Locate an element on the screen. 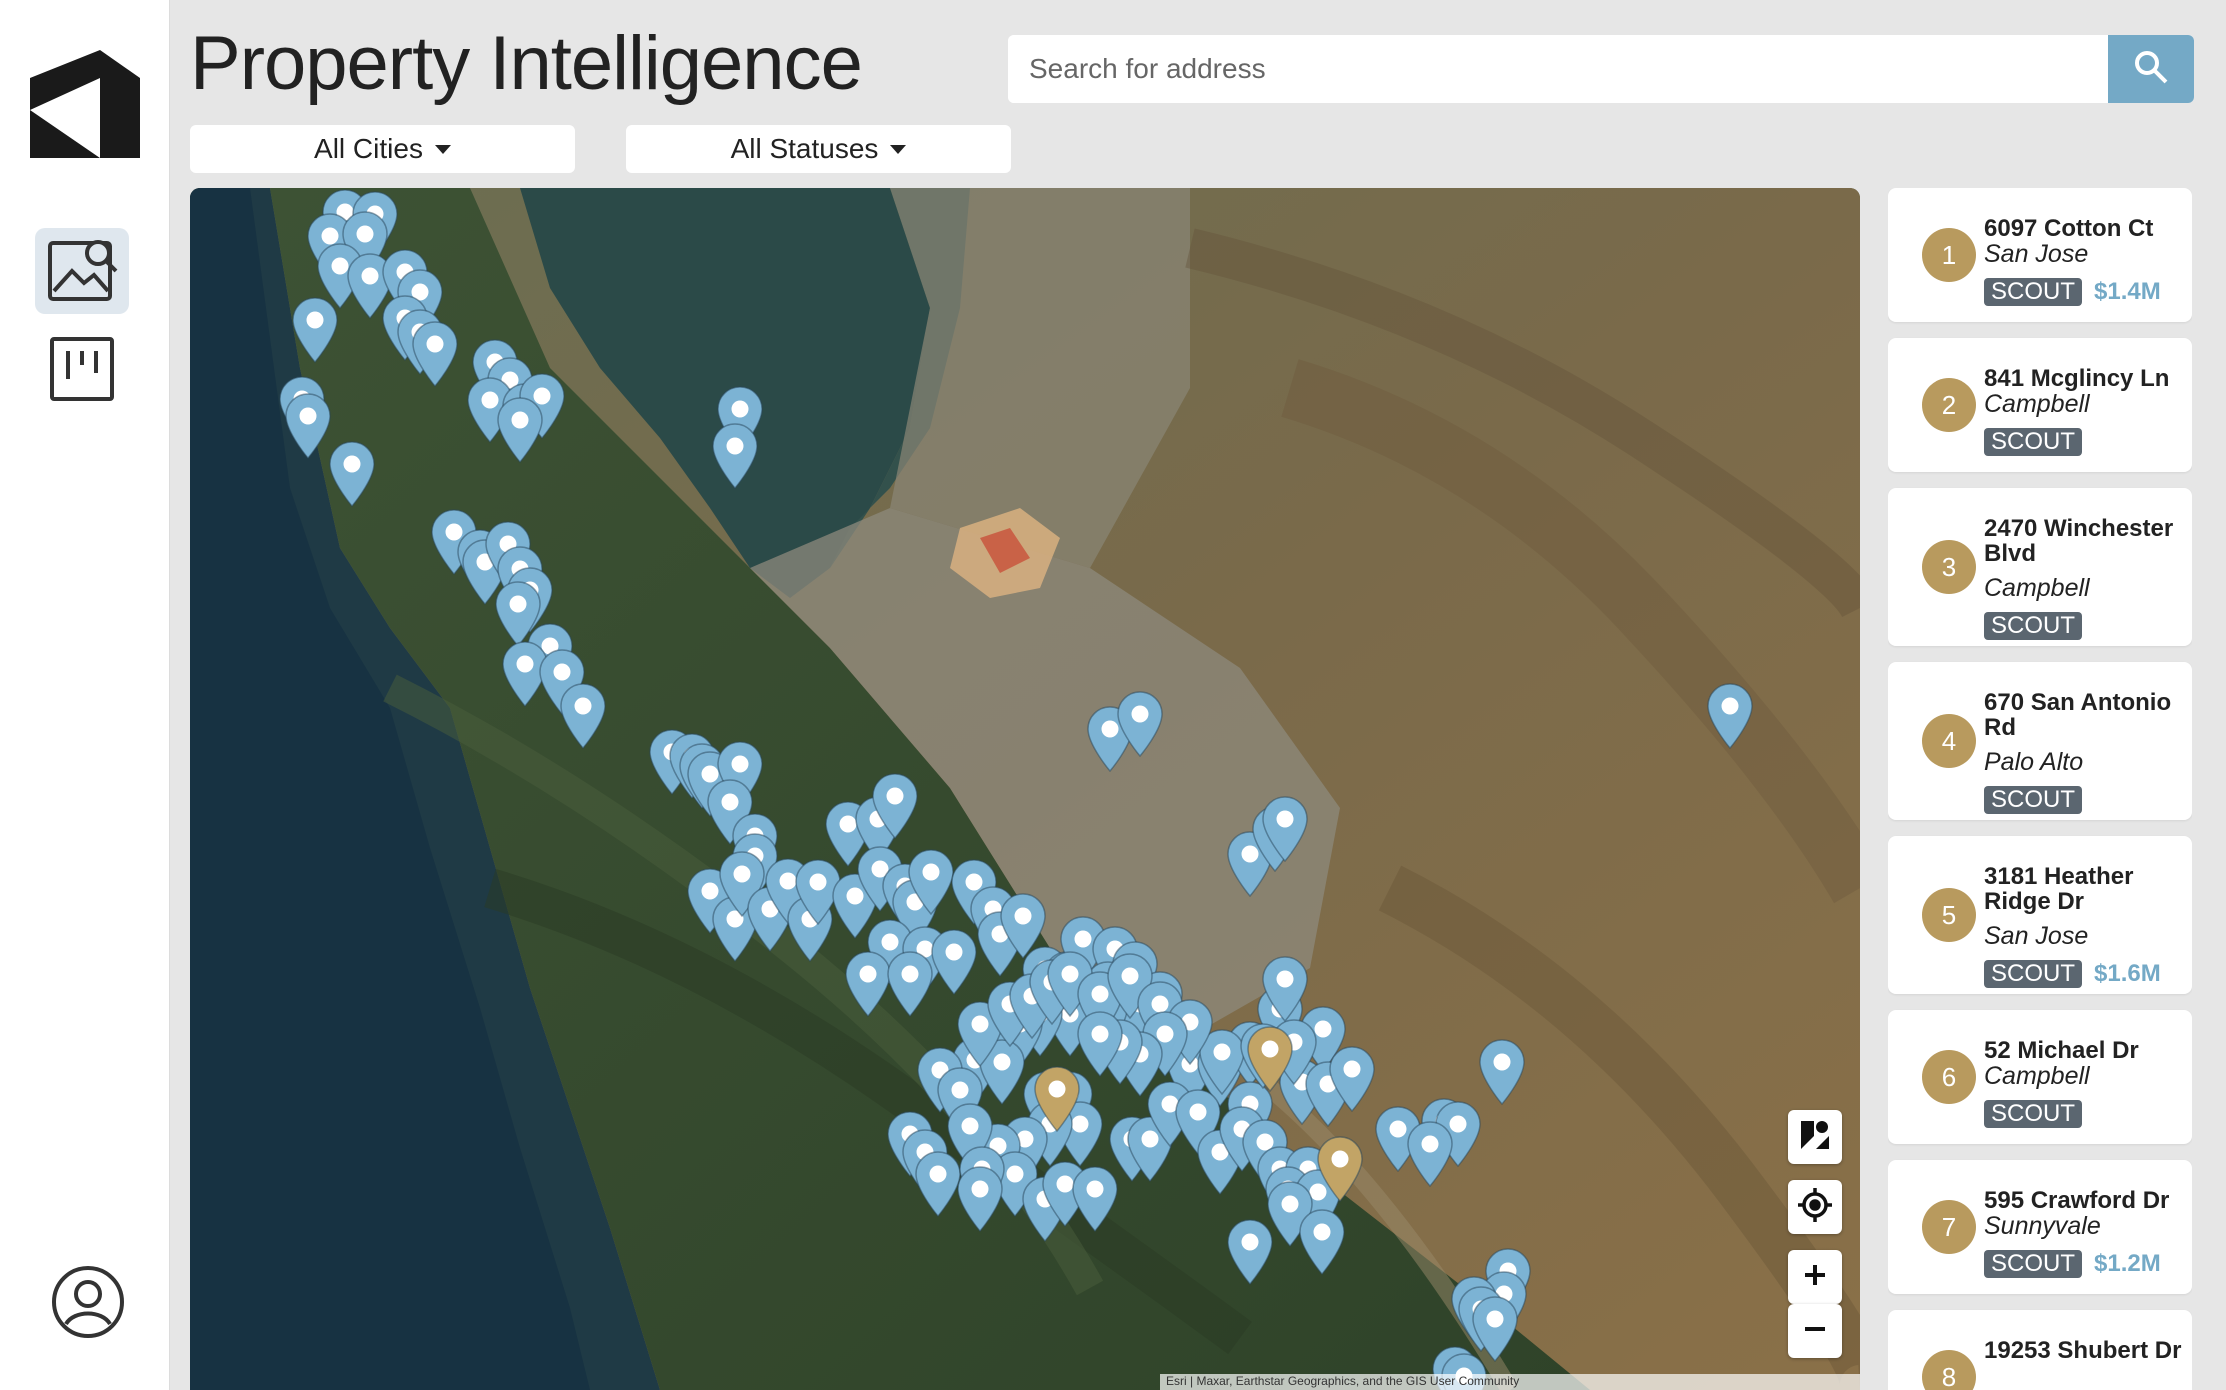 This screenshot has height=1390, width=2226. city-filter-dropdown: All Cities is located at coordinates (382, 149).